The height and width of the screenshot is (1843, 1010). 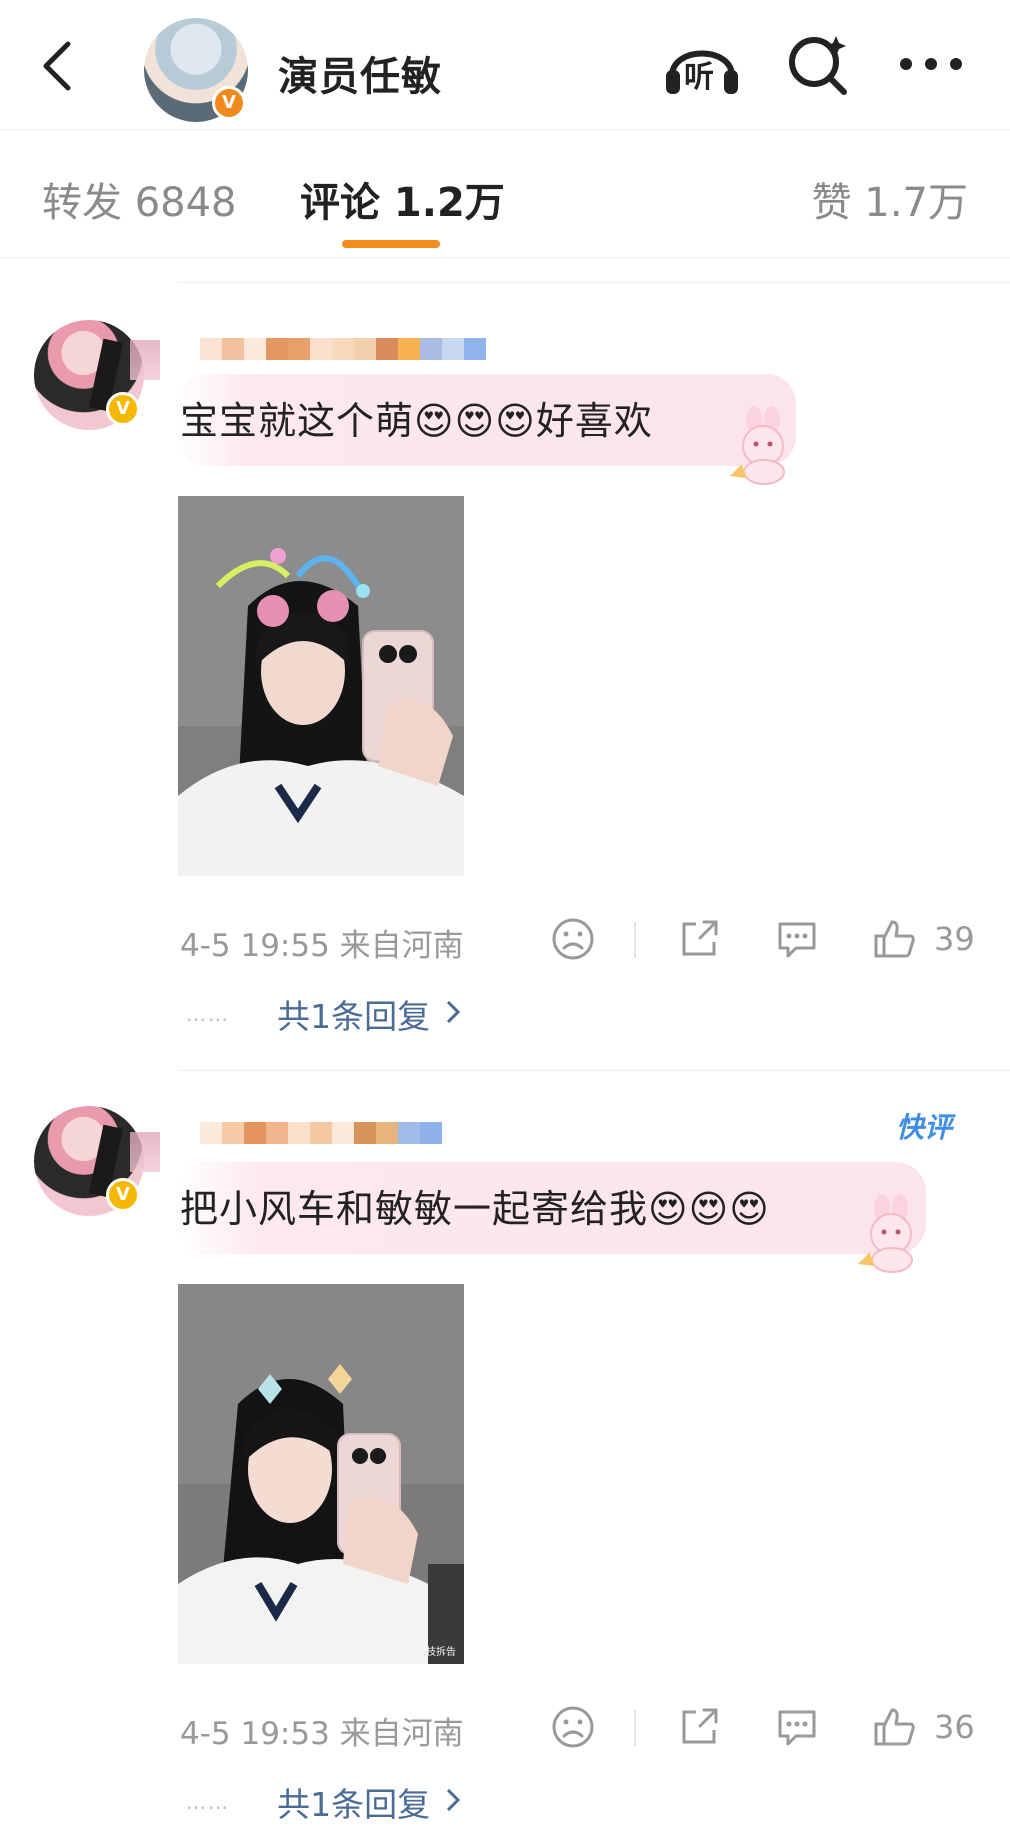 I want to click on comment-actions: 36, so click(x=762, y=1729).